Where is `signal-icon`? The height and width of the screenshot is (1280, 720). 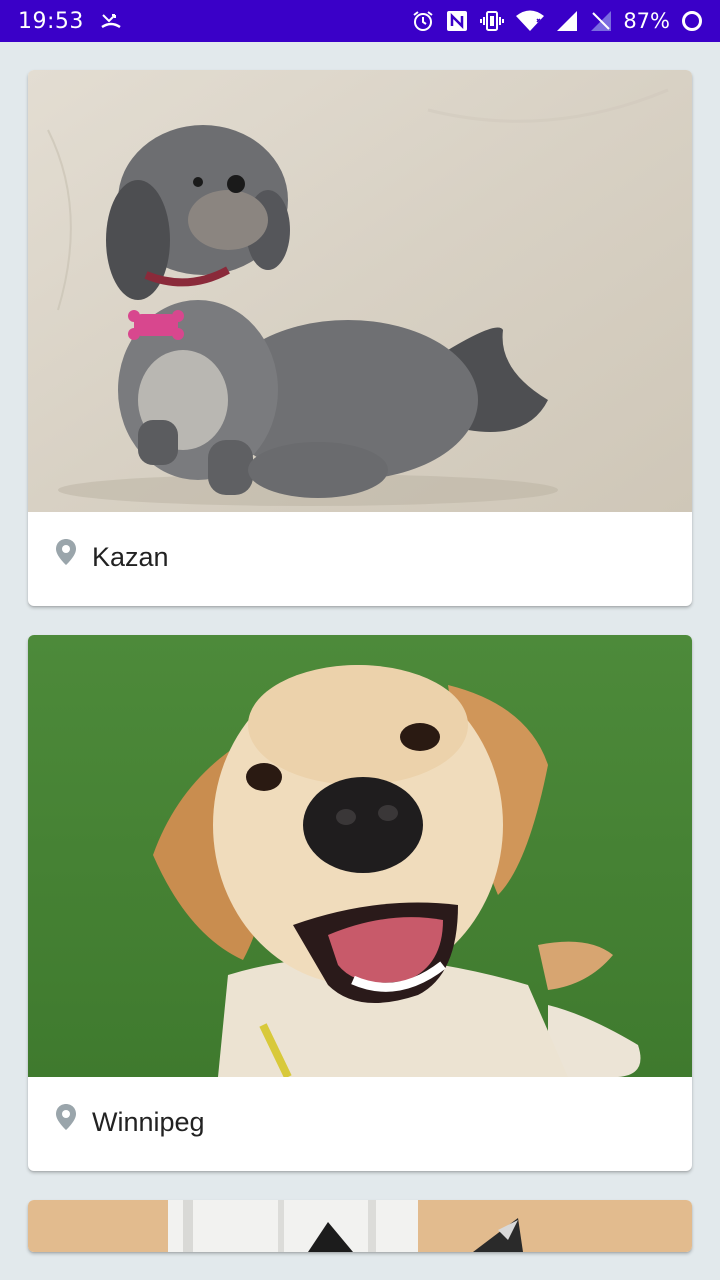
signal-icon is located at coordinates (567, 21).